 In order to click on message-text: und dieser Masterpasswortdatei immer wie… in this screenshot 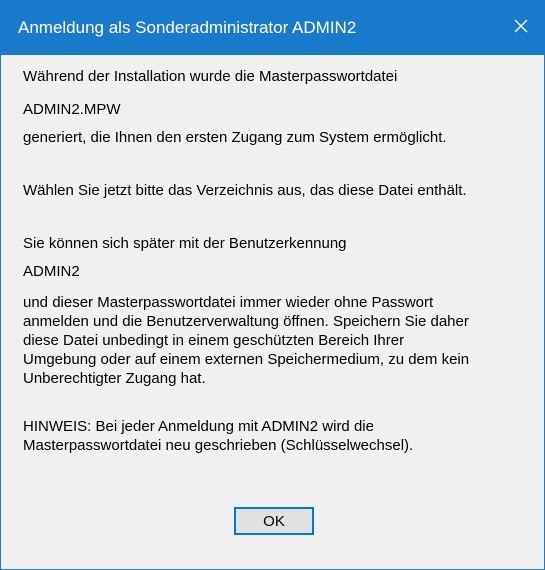, I will do `click(228, 302)`.